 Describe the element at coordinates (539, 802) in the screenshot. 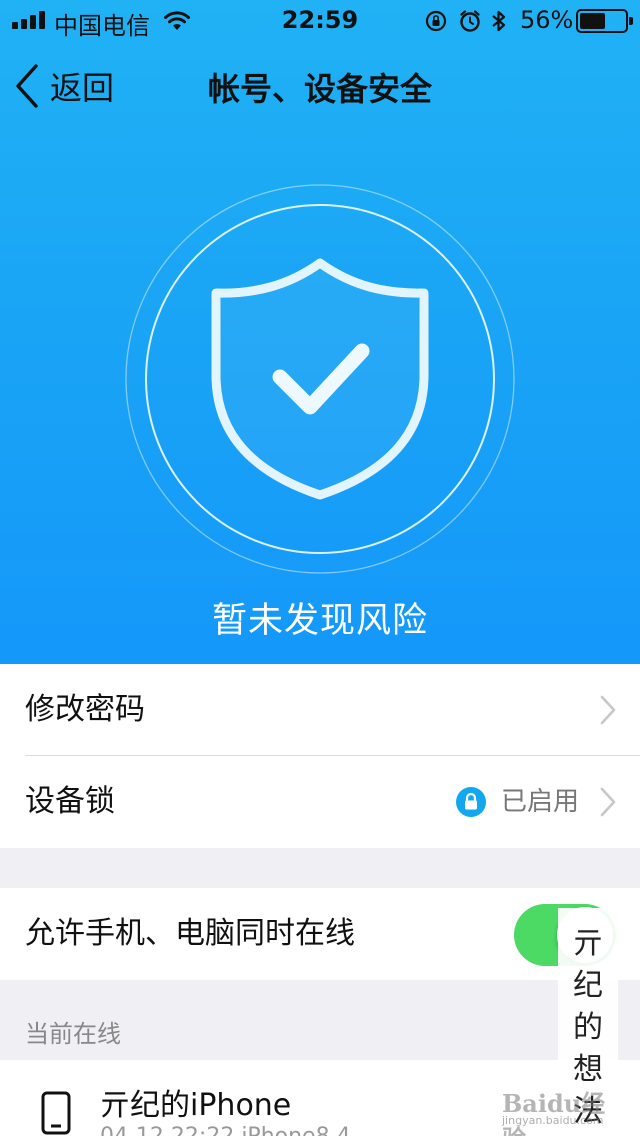

I see `device-lock-status: 已启用` at that location.